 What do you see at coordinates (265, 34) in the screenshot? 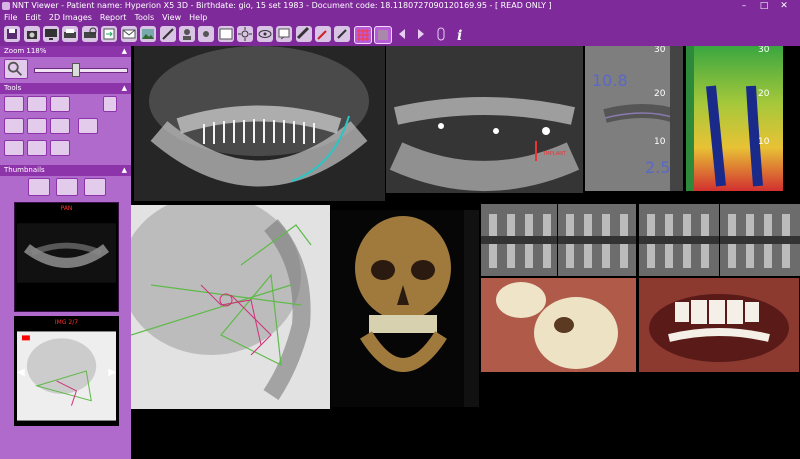
I see `eye-icon` at bounding box center [265, 34].